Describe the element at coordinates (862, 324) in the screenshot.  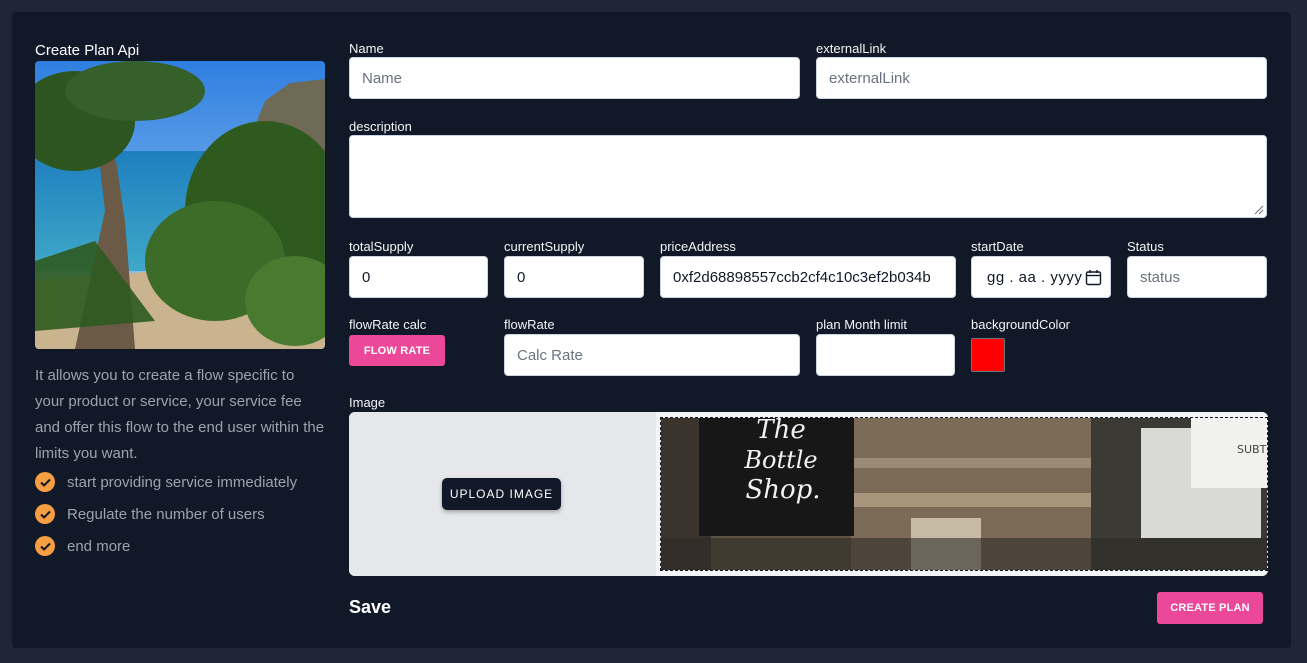
I see `plan-month-limit-label: plan Month limit` at that location.